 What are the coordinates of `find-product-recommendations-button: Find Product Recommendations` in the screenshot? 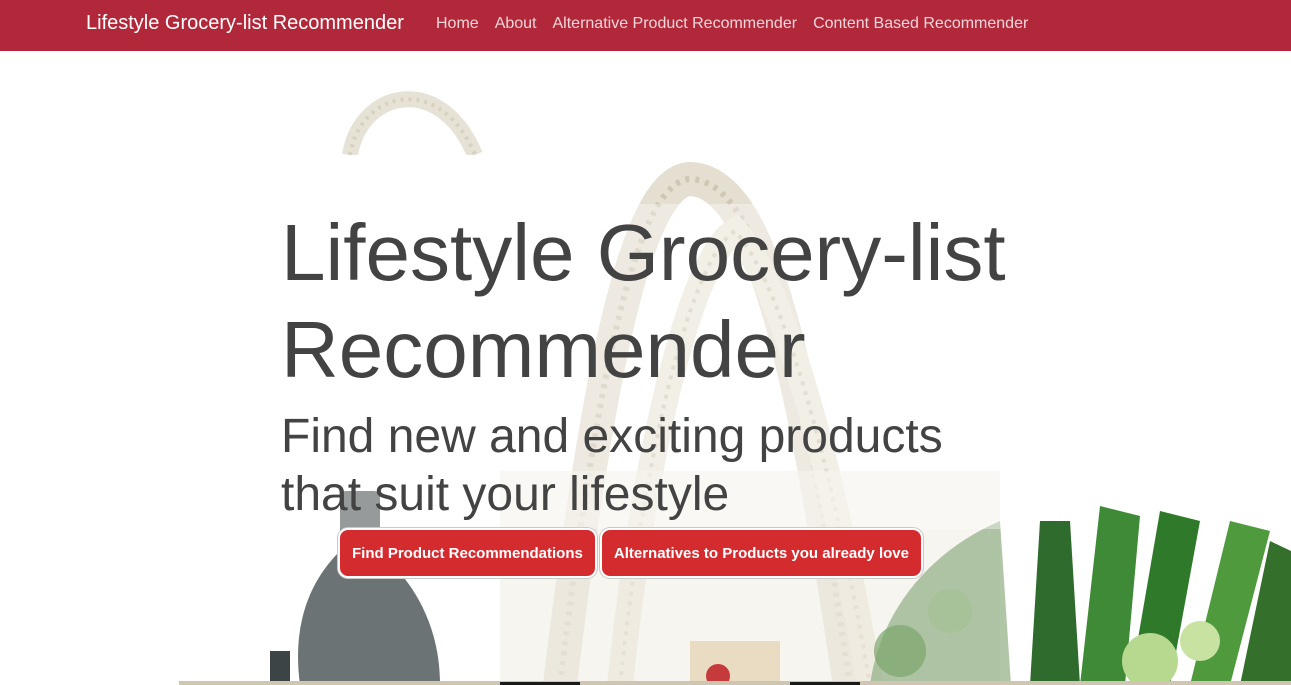 It's located at (467, 553).